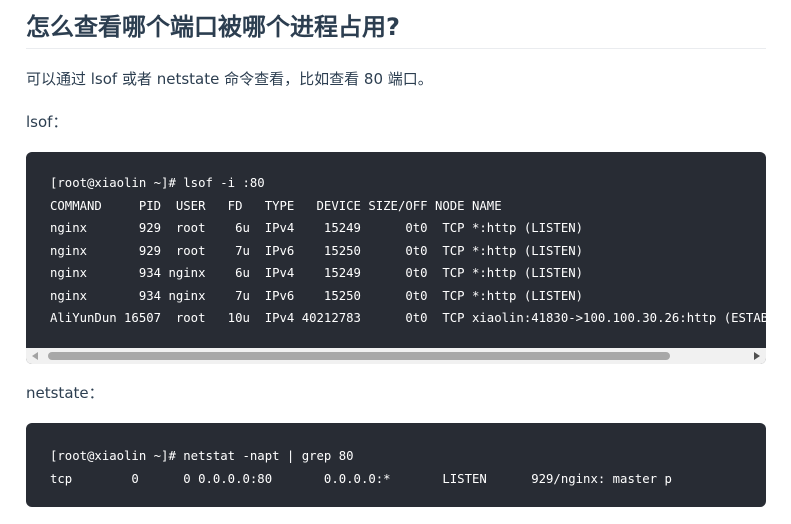  What do you see at coordinates (47, 122) in the screenshot?
I see `lsof-label: lsof：` at bounding box center [47, 122].